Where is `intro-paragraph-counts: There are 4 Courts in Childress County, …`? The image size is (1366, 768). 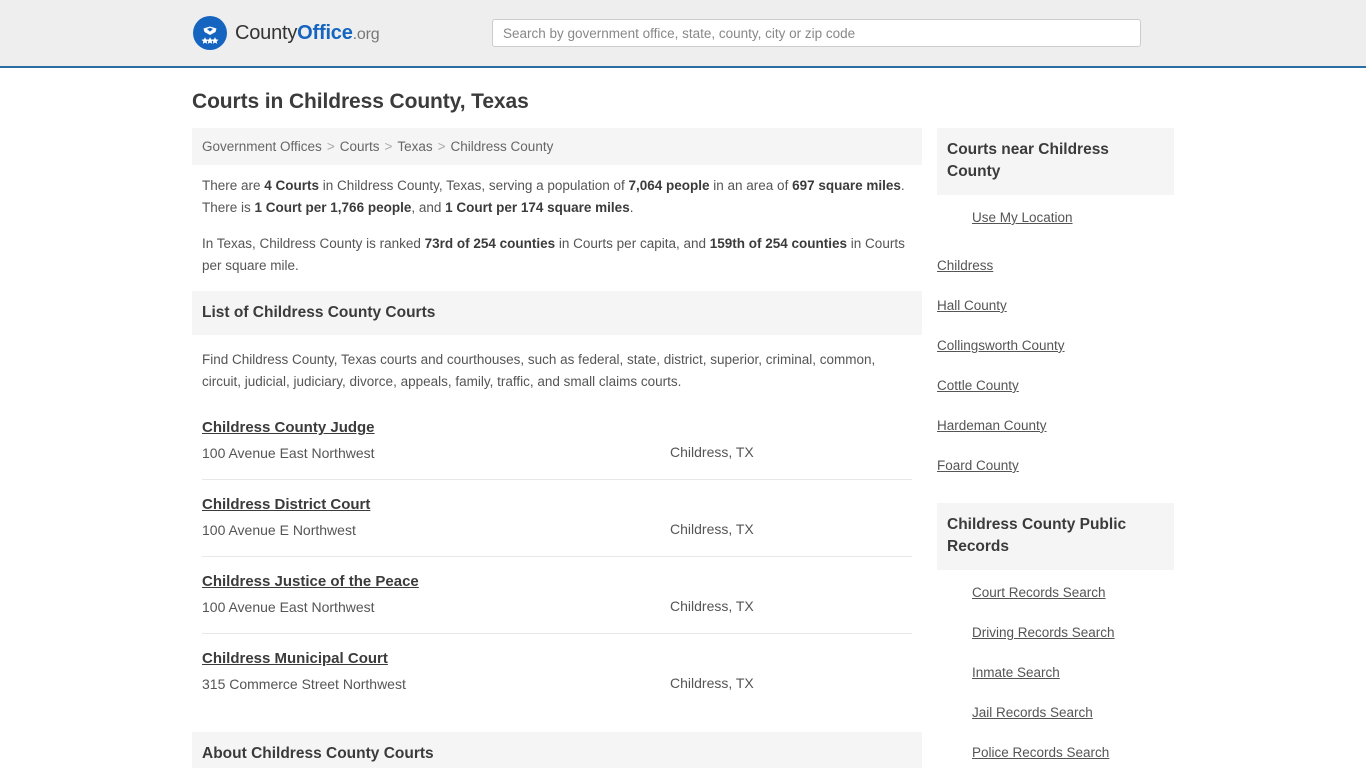 intro-paragraph-counts: There are 4 Courts in Childress County, … is located at coordinates (557, 197).